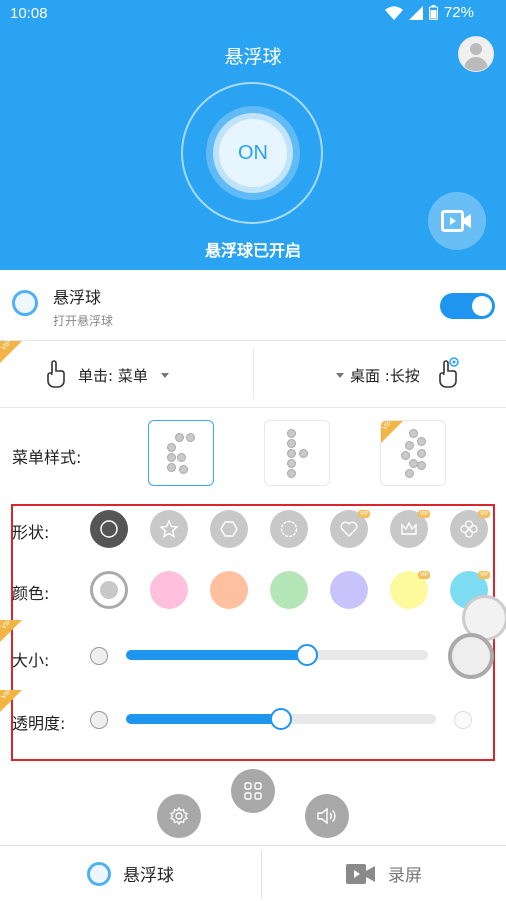  I want to click on page-title: 悬浮球, so click(253, 57).